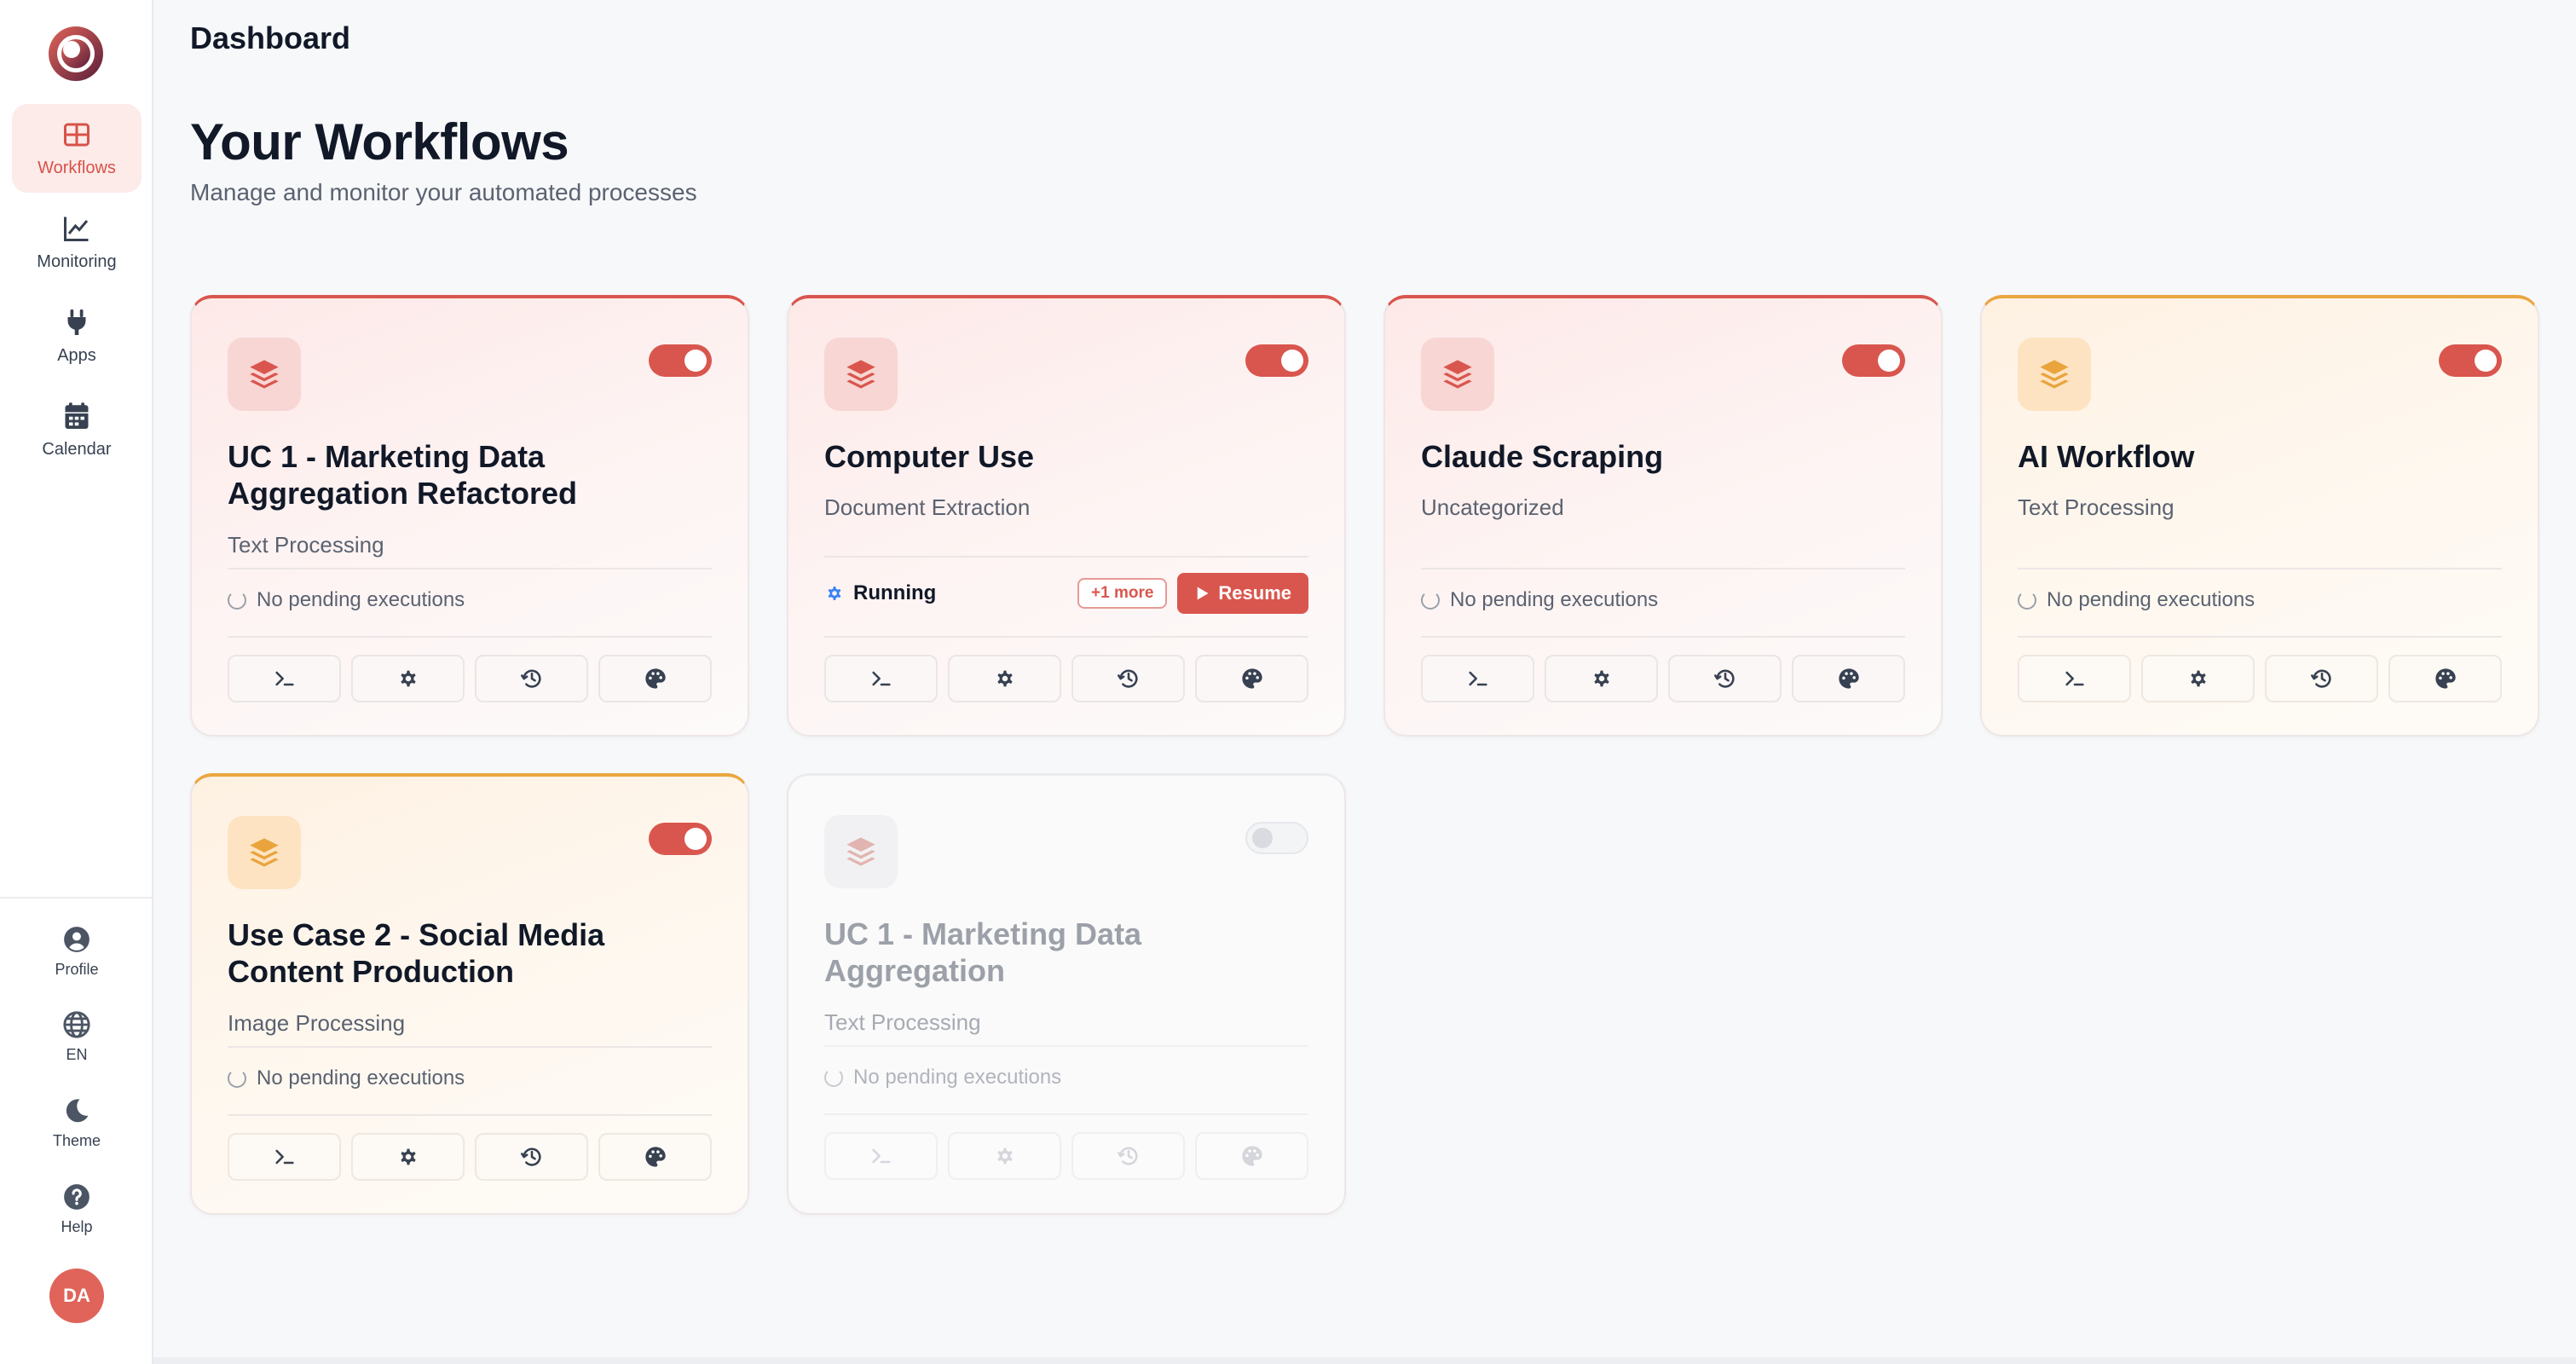 This screenshot has height=1364, width=2576. What do you see at coordinates (77, 1226) in the screenshot?
I see `sidebar-item-label: Help` at bounding box center [77, 1226].